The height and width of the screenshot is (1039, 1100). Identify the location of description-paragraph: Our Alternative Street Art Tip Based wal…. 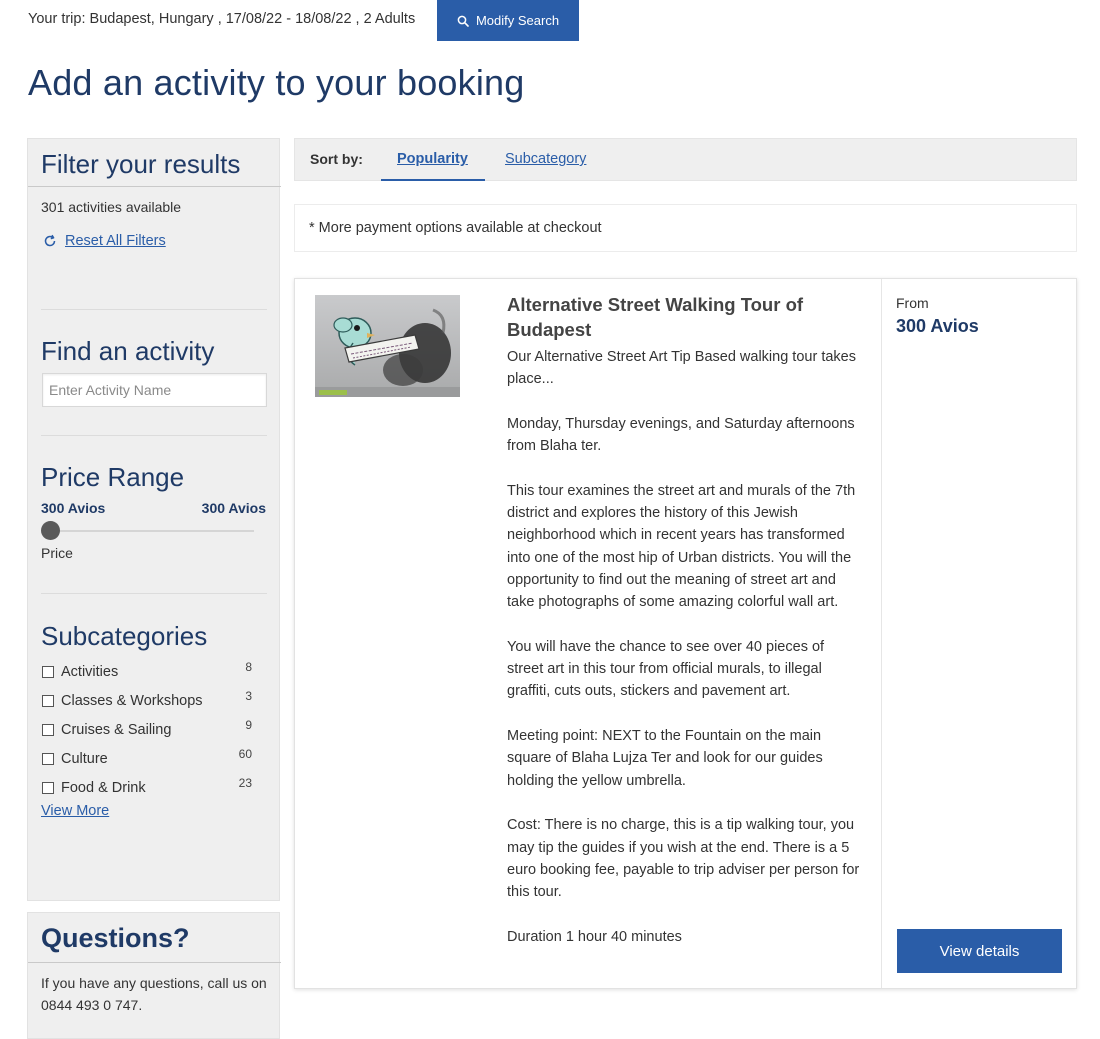
(681, 368).